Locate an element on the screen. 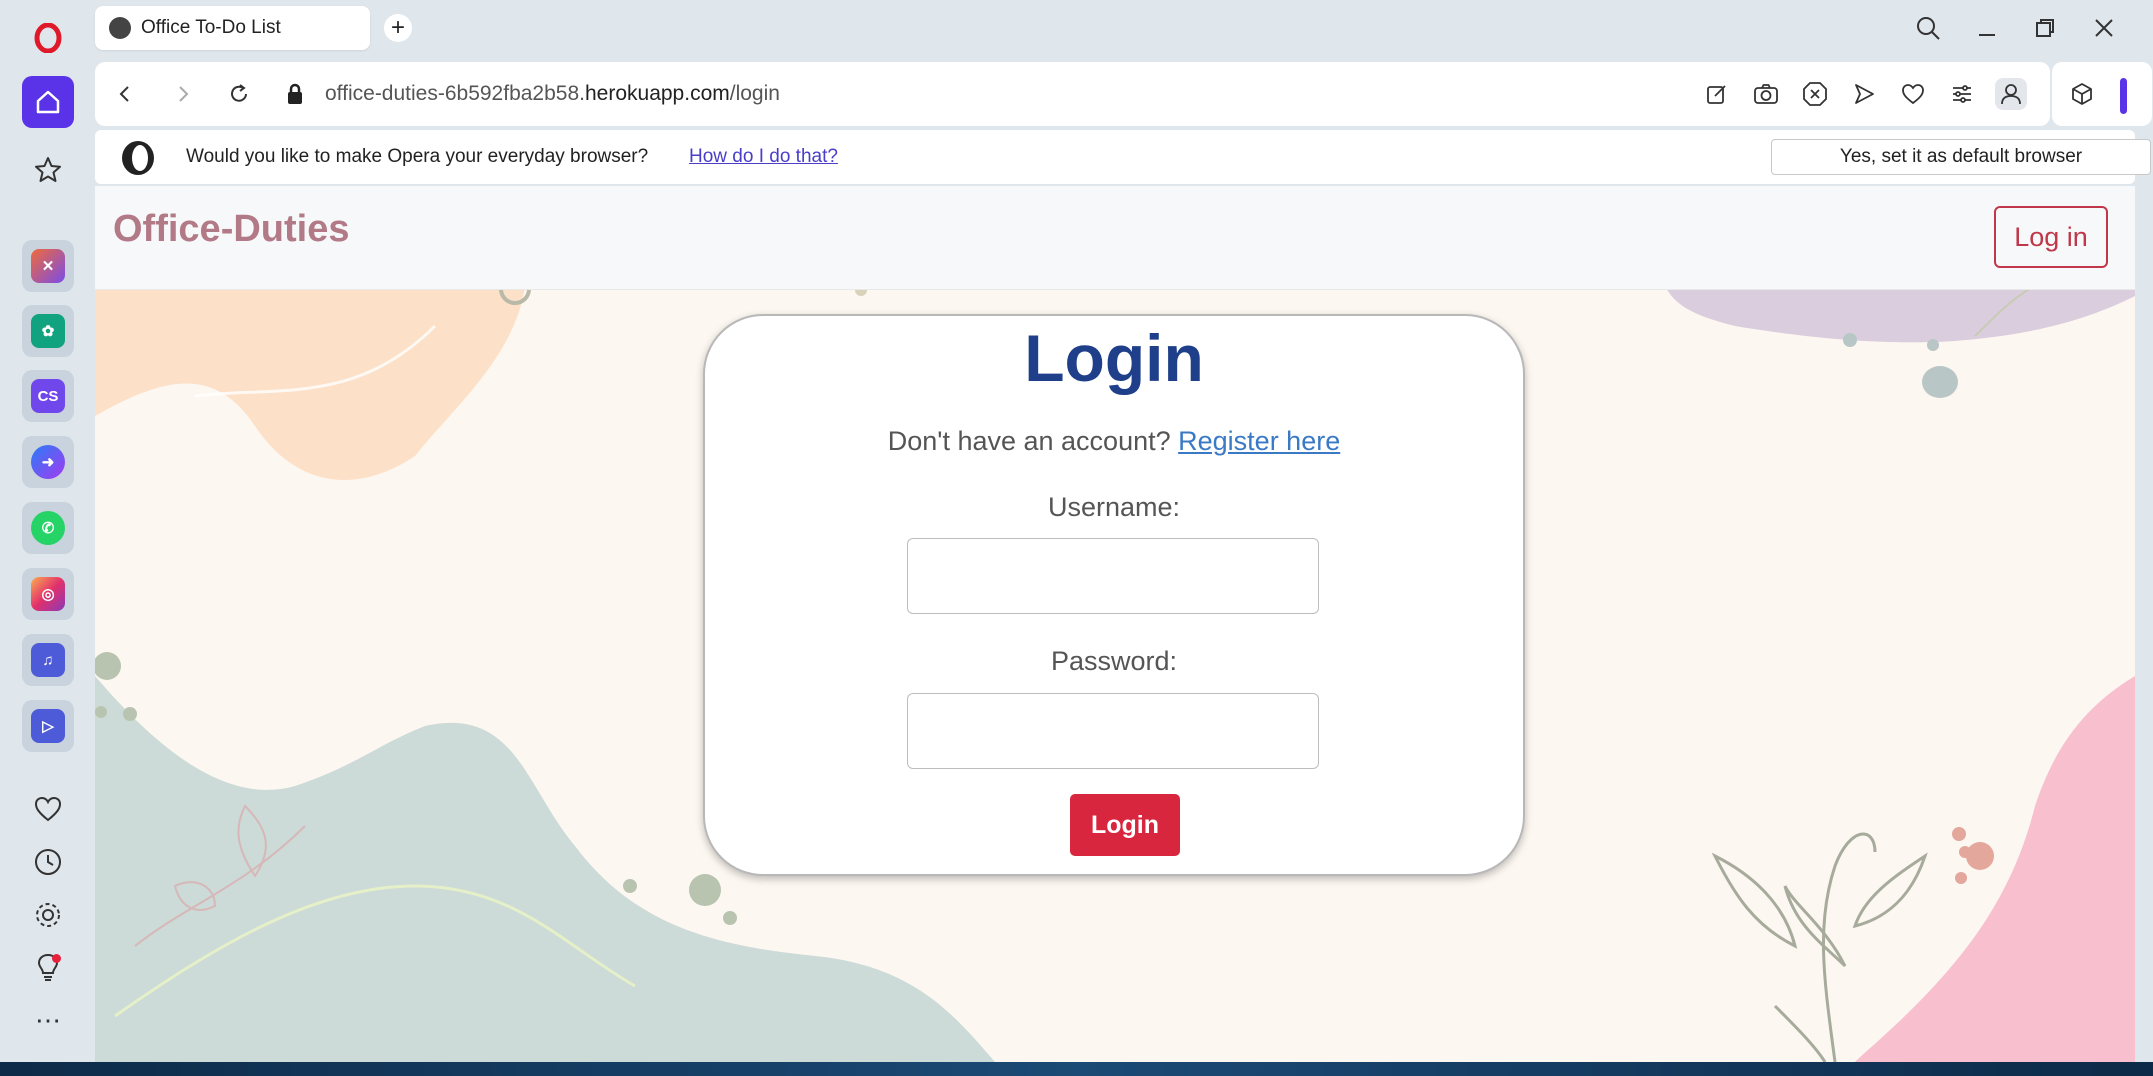  lightbulb-icon is located at coordinates (48, 968).